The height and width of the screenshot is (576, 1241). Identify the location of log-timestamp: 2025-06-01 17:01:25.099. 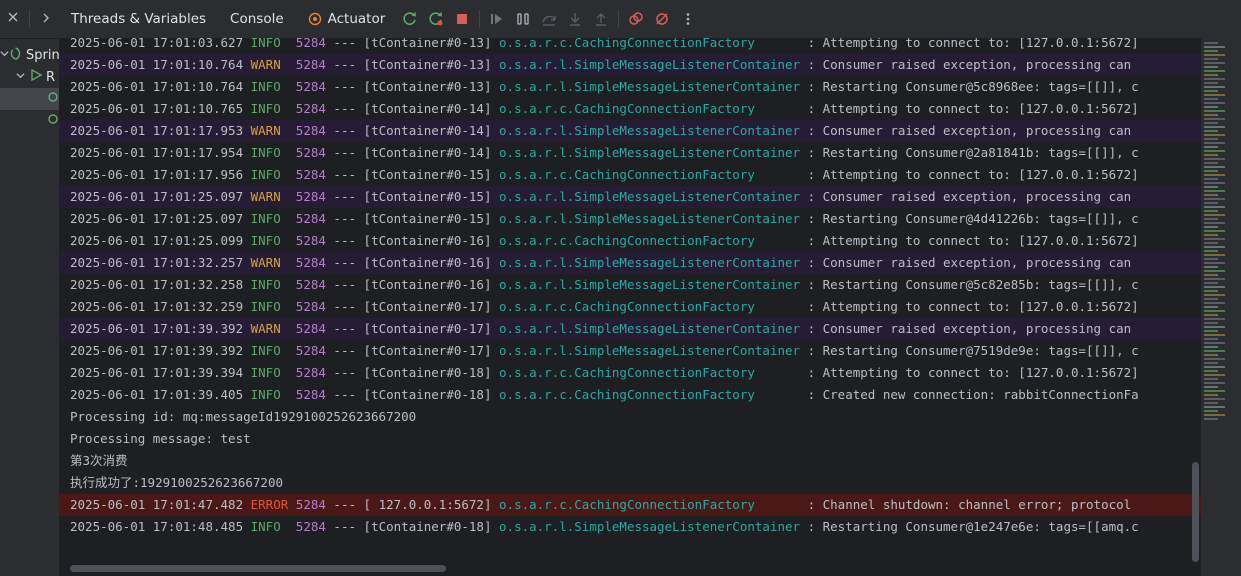
(157, 240).